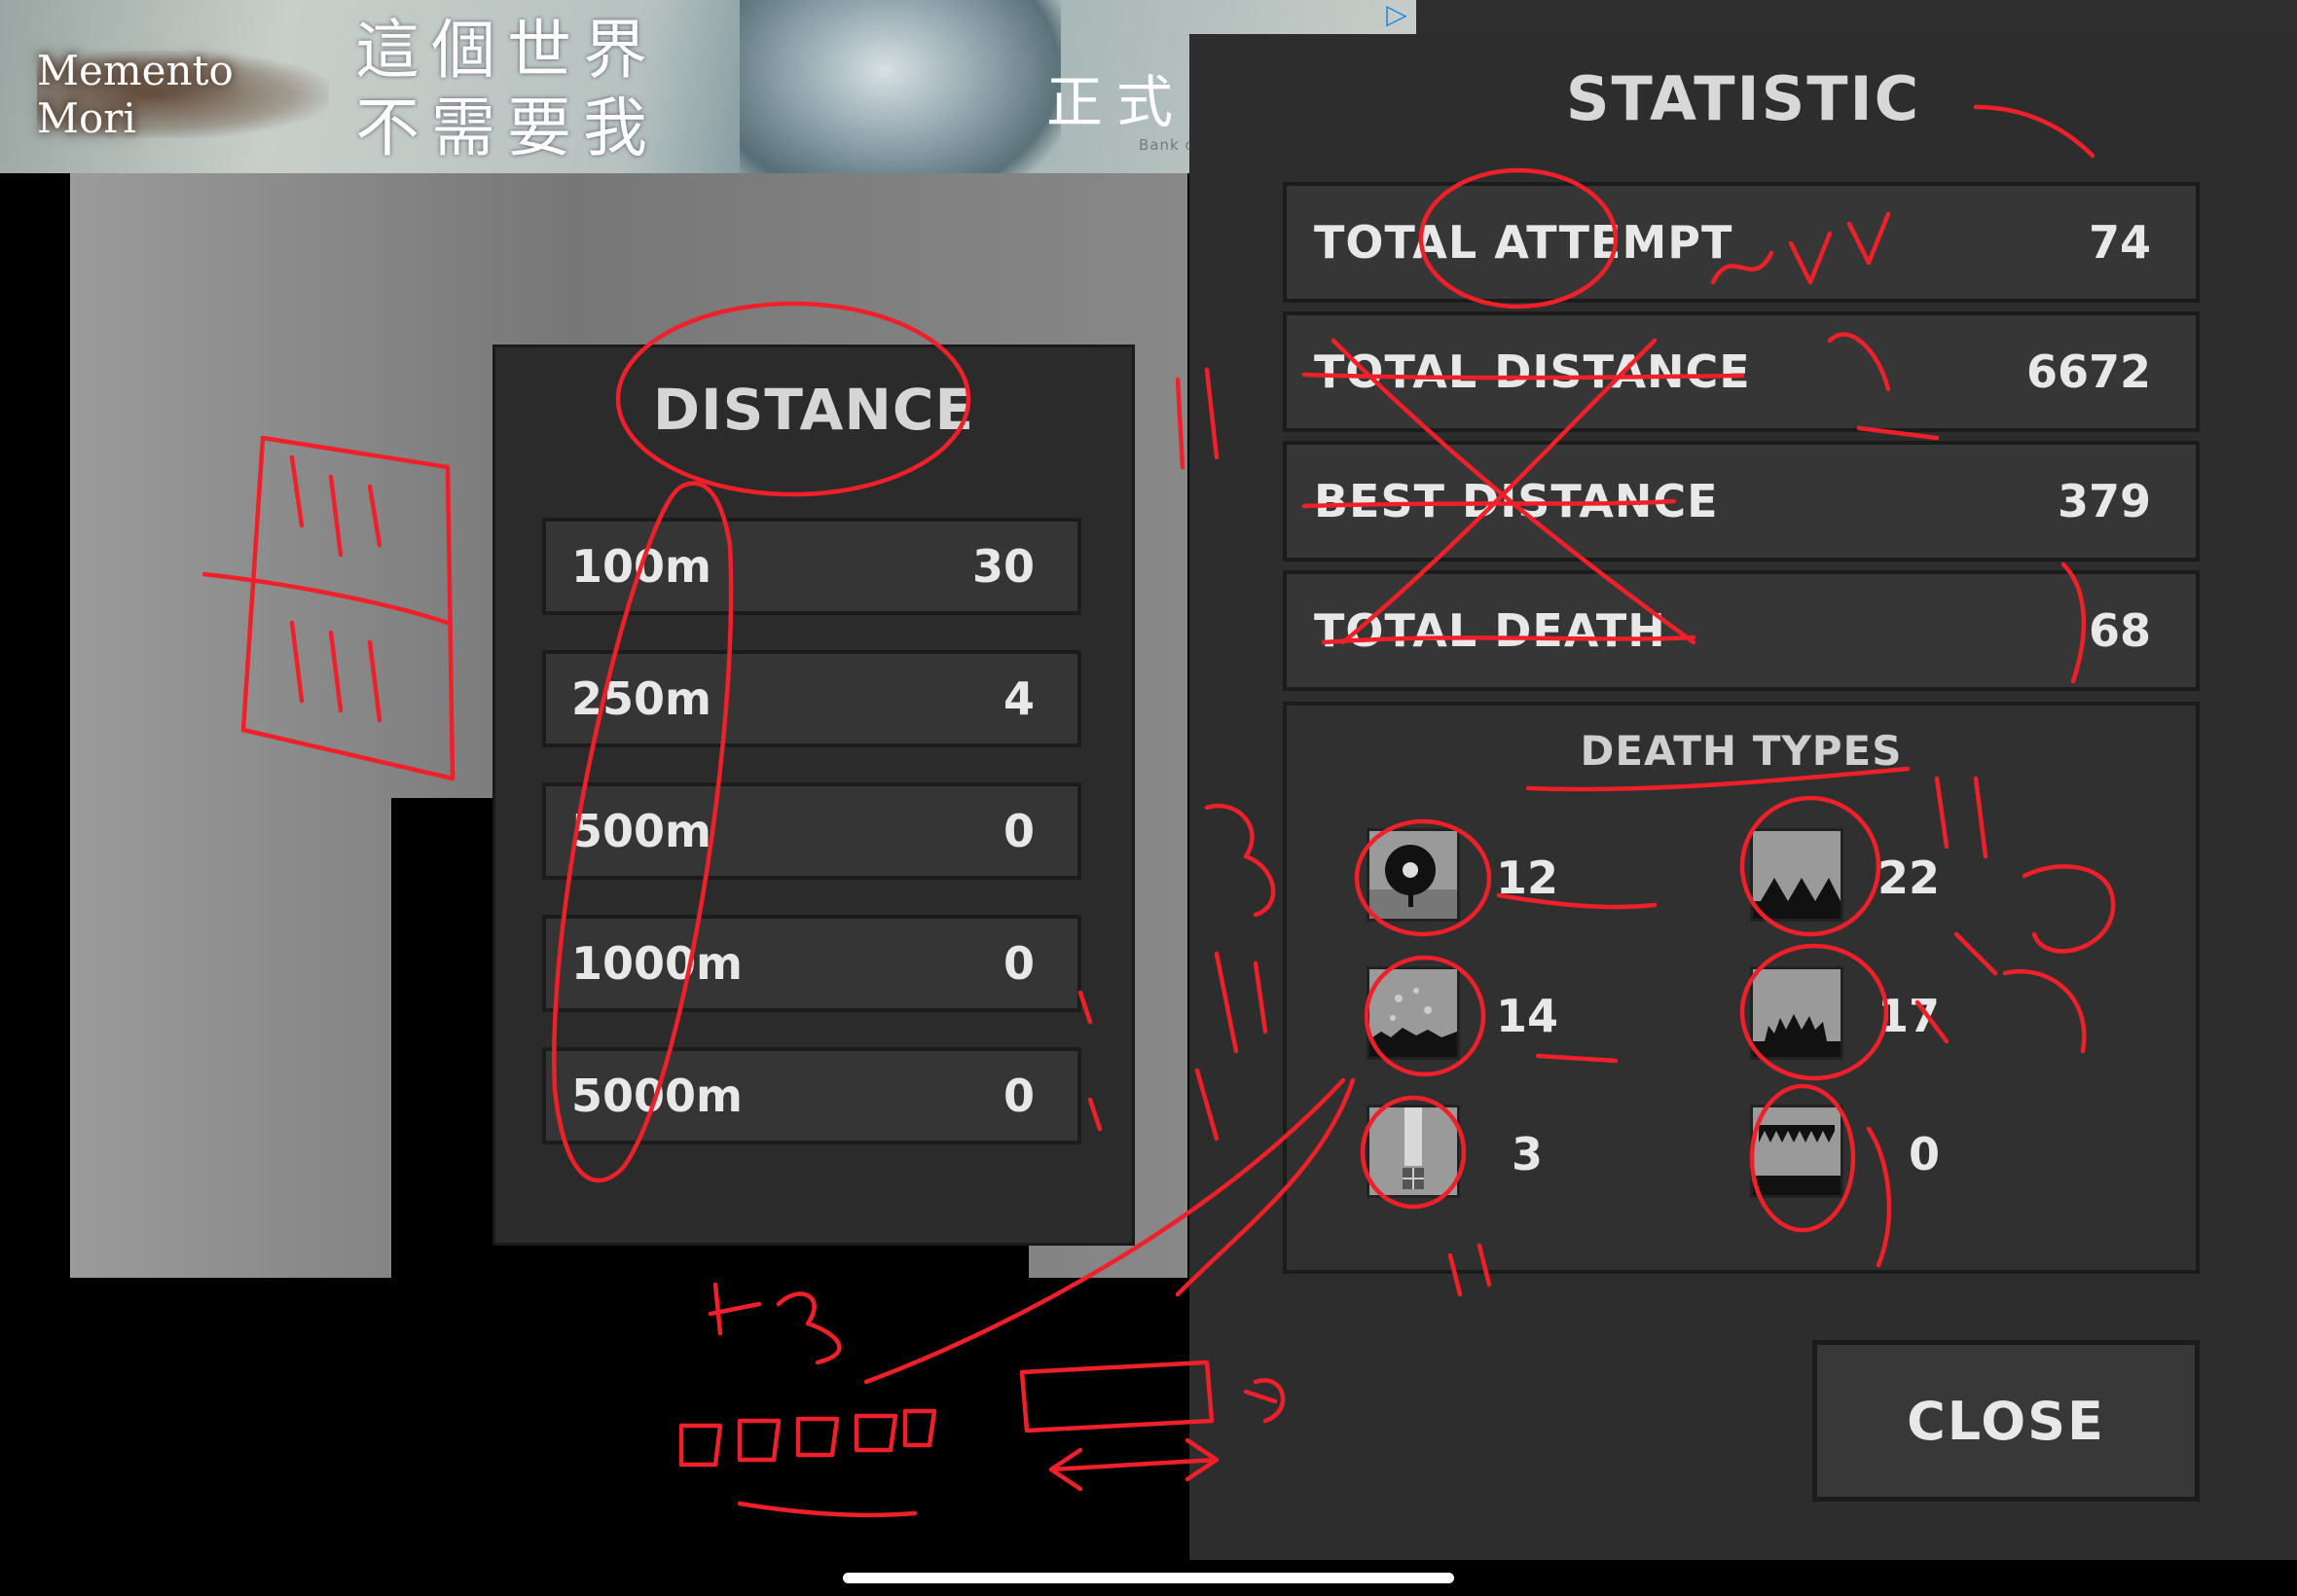 The height and width of the screenshot is (1596, 2297). Describe the element at coordinates (1742, 988) in the screenshot. I see `death-types-box: DEATH TYPES 12 14 3 22 17 0` at that location.